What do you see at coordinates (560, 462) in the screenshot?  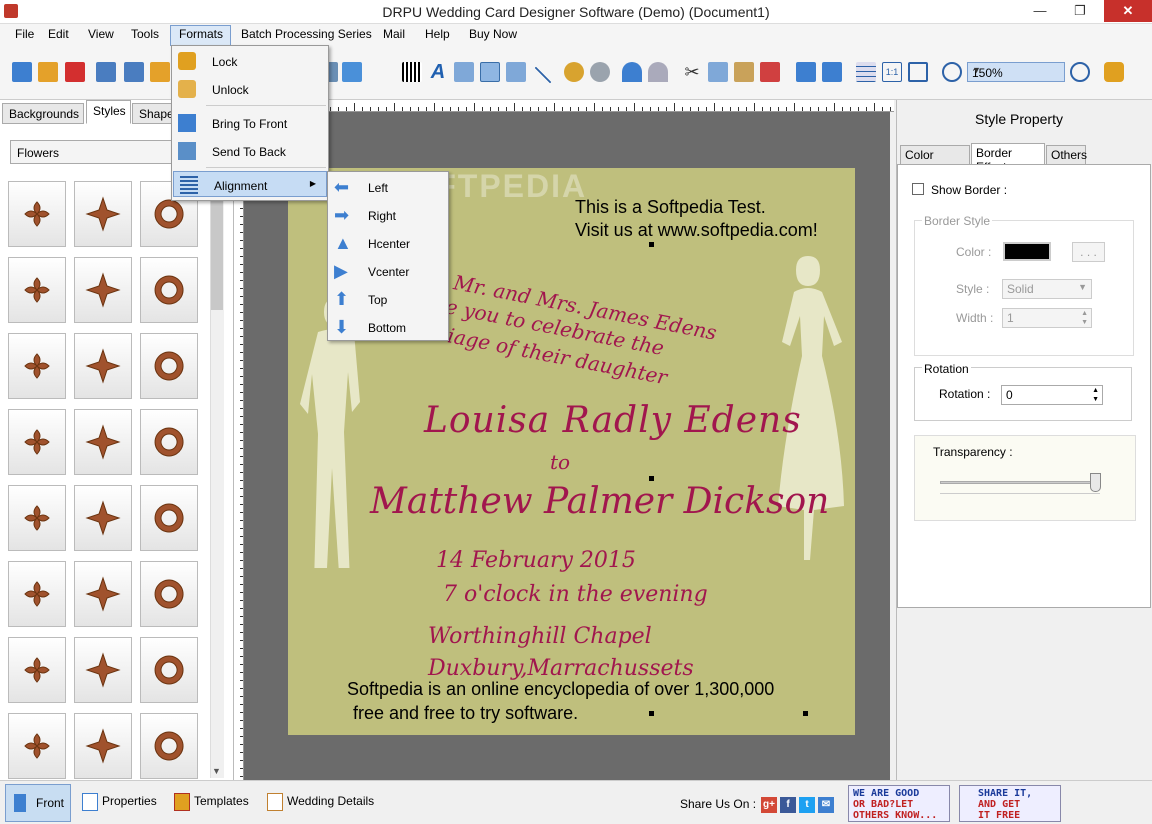 I see `to-text: to` at bounding box center [560, 462].